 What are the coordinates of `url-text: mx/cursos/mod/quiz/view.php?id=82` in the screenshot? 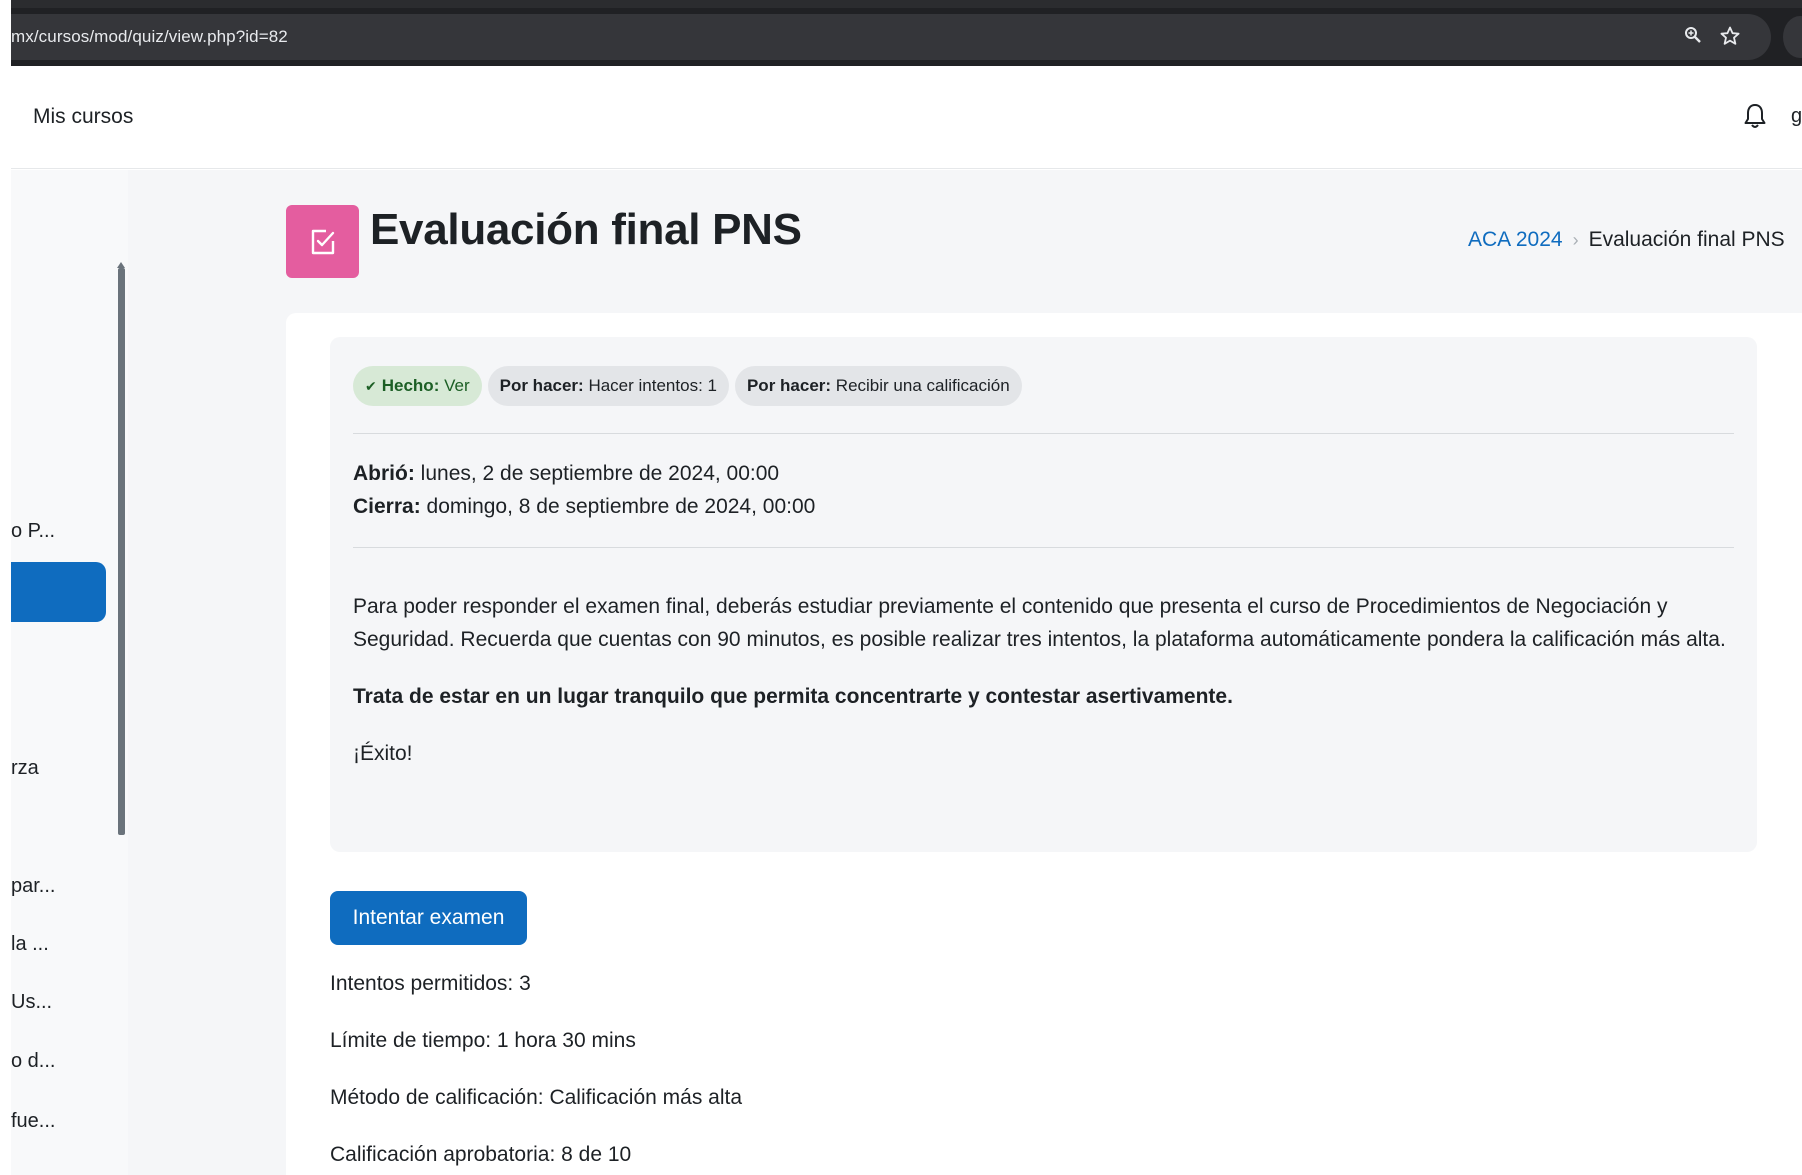 It's located at (149, 37).